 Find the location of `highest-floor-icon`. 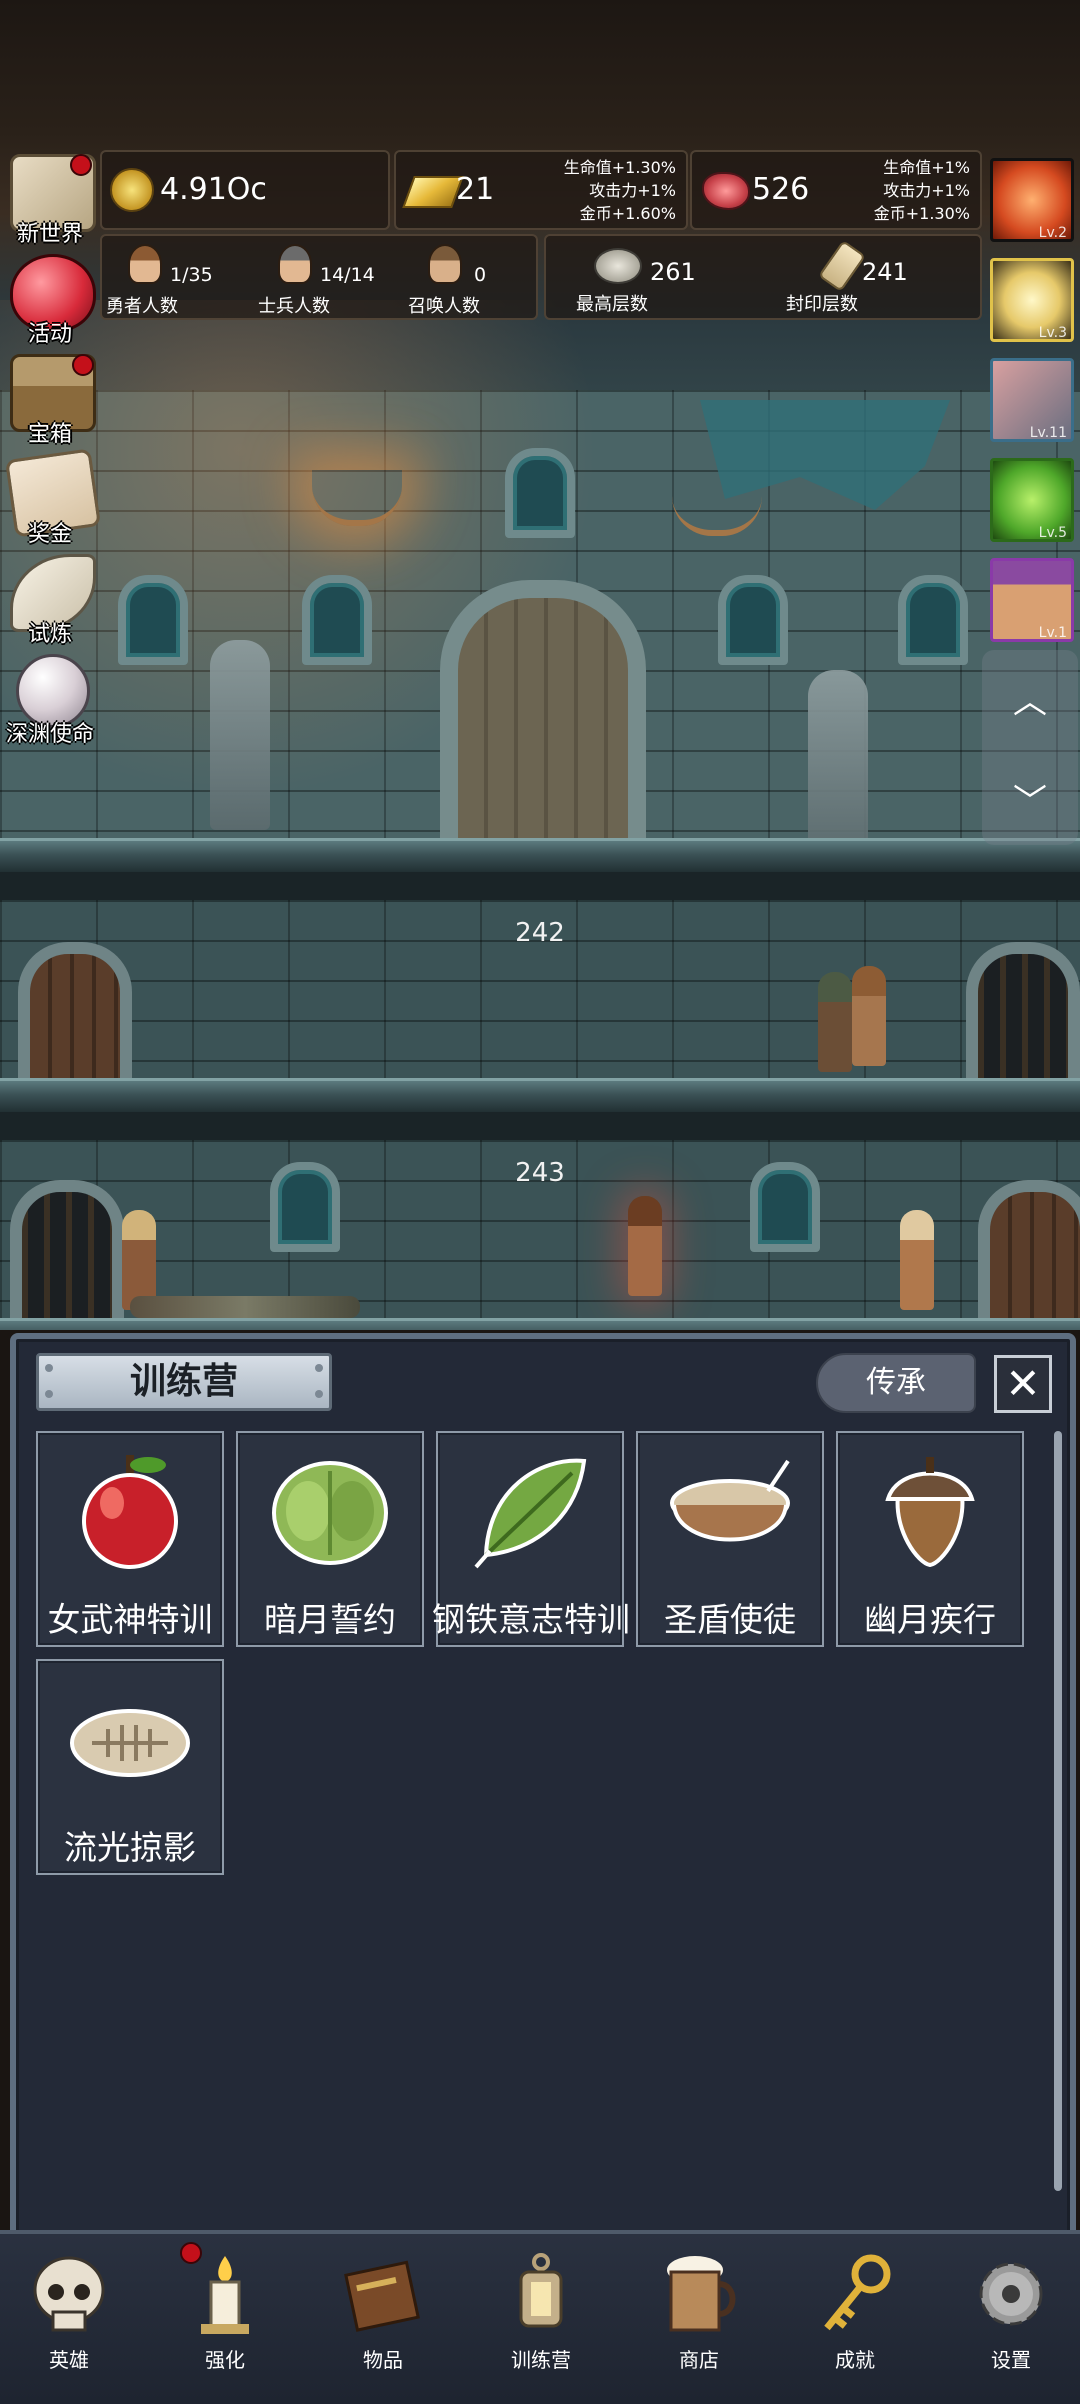

highest-floor-icon is located at coordinates (618, 266).